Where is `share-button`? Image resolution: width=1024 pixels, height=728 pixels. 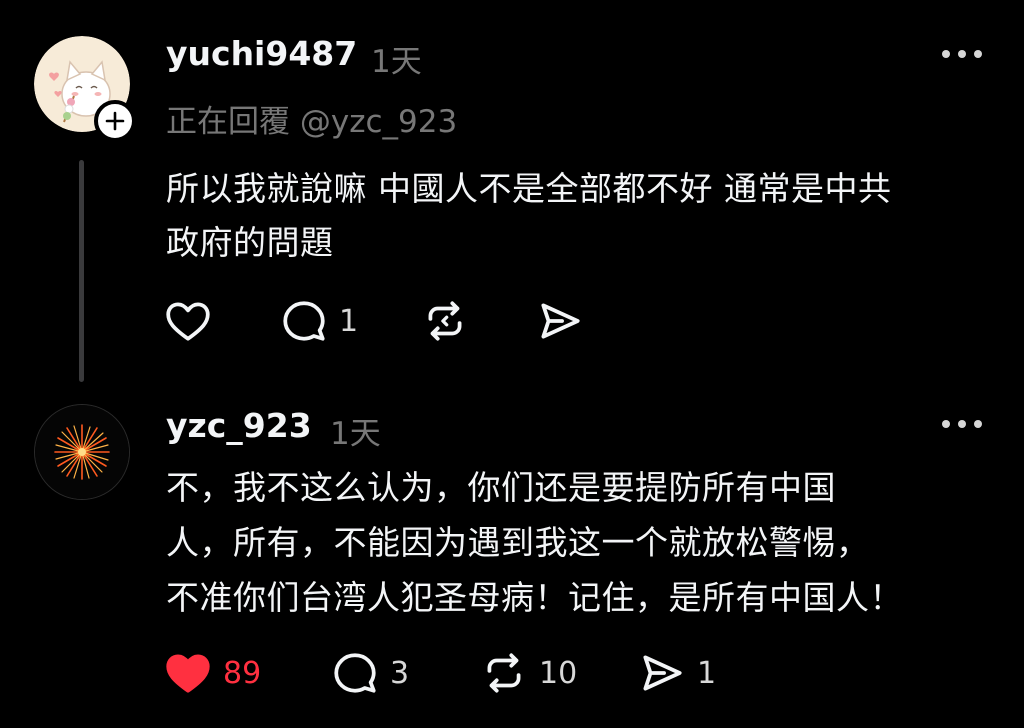 share-button is located at coordinates (565, 321).